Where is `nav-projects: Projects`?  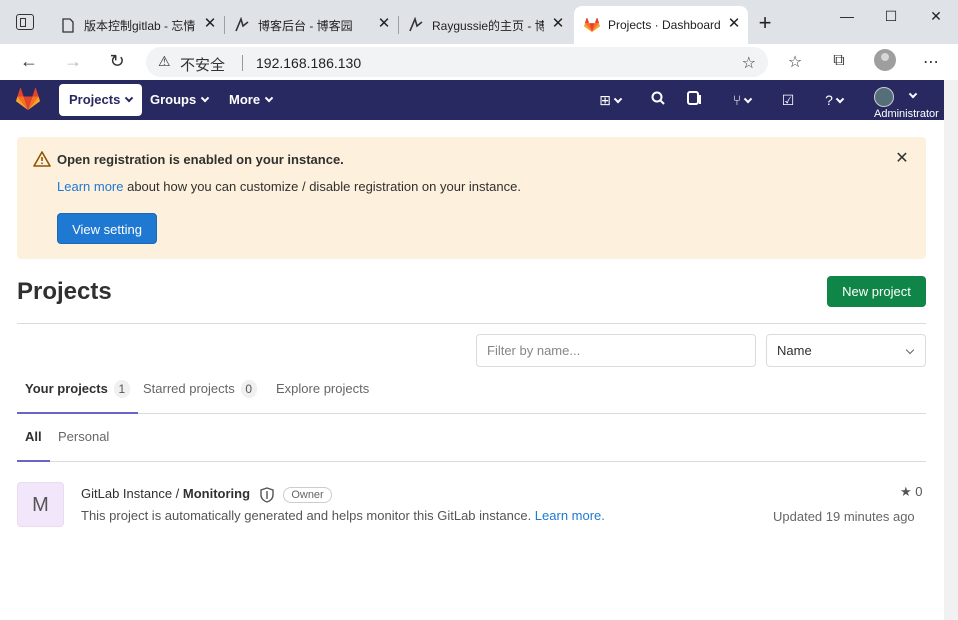
nav-projects: Projects is located at coordinates (101, 100).